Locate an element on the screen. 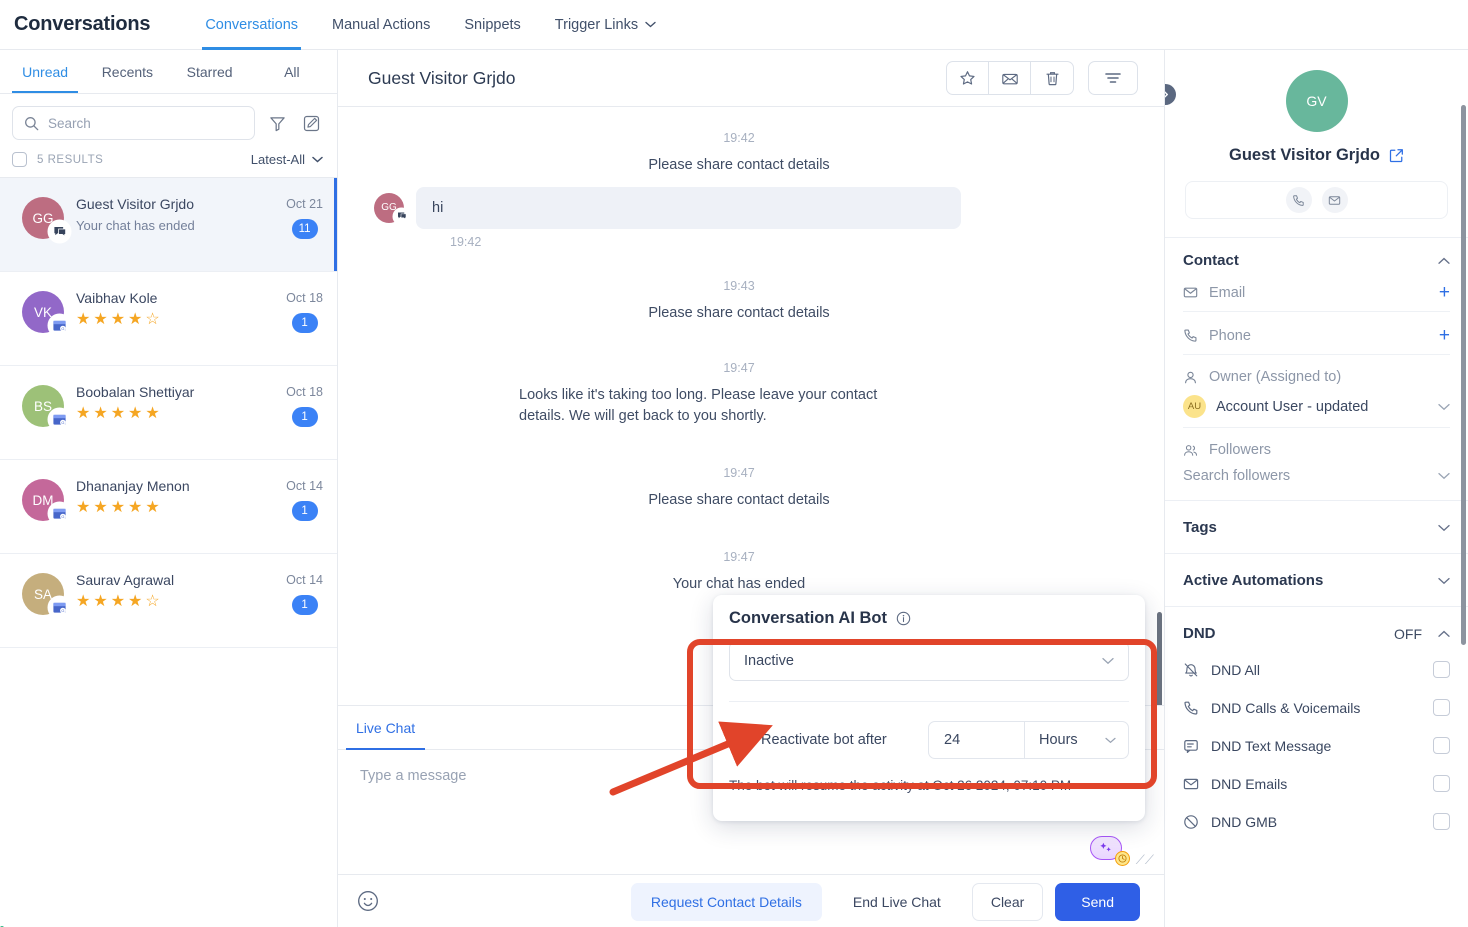  tags-section-header: Tags is located at coordinates (1316, 527).